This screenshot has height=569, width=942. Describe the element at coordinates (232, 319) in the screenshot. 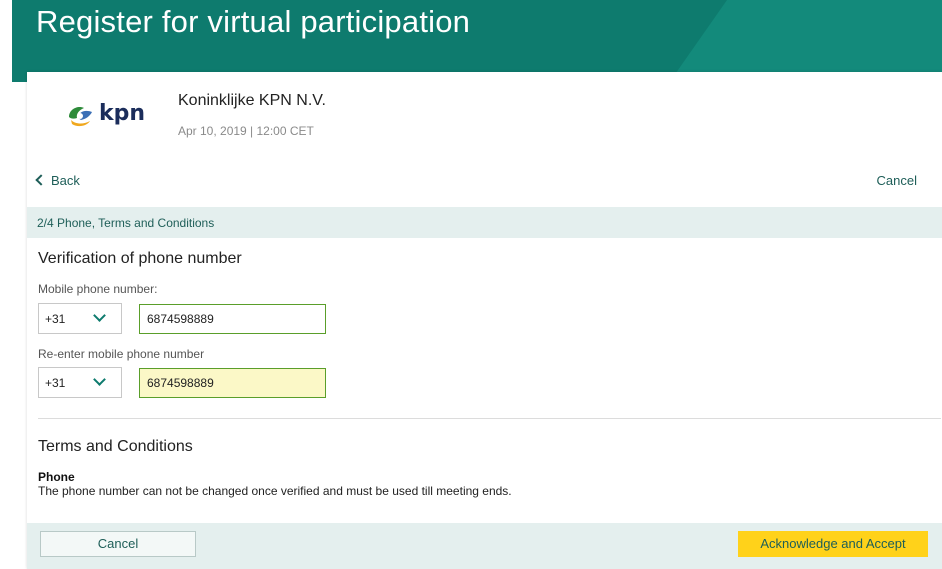

I see `mobile-phone-input` at that location.